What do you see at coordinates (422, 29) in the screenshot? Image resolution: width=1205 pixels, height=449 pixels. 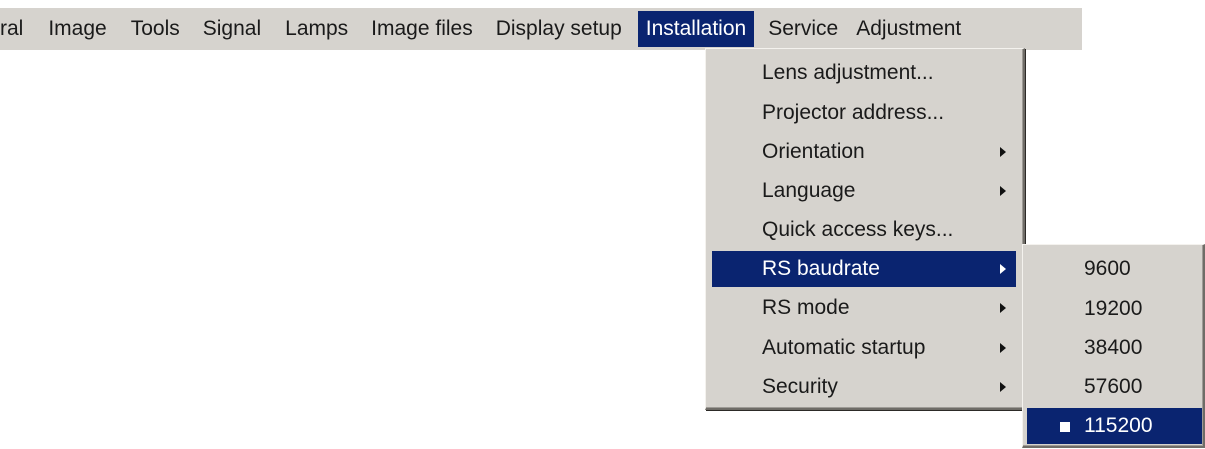 I see `menubar-item-image-files: Image files` at bounding box center [422, 29].